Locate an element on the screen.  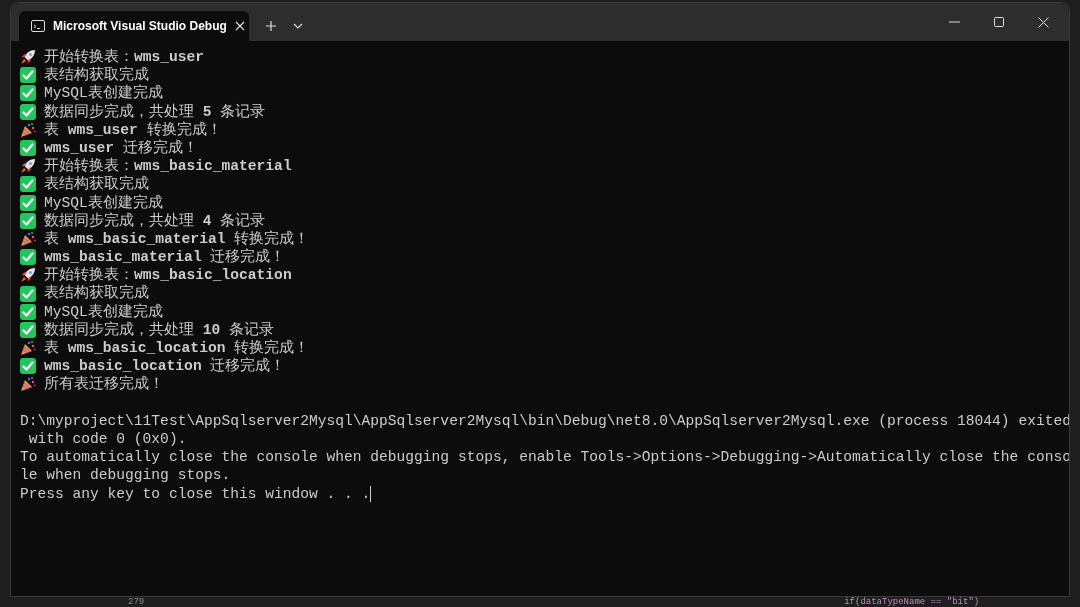
console-line: wms_user 迁移完成！ is located at coordinates (121, 147).